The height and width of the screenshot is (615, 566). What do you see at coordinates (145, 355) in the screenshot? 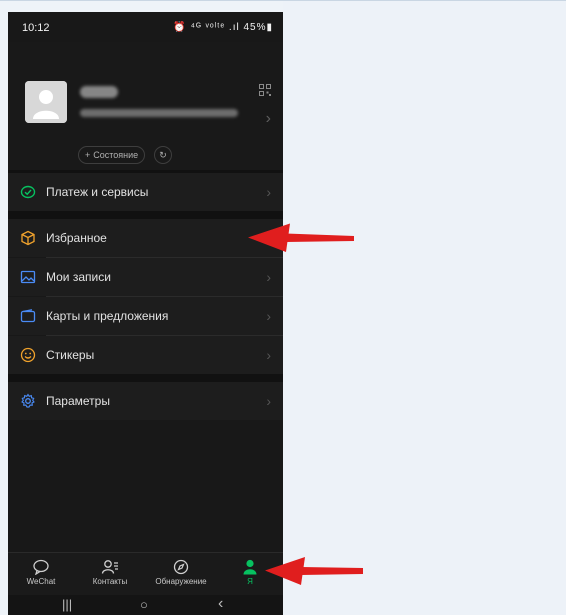
I see `menu-item-stickers: Стикеры ›` at bounding box center [145, 355].